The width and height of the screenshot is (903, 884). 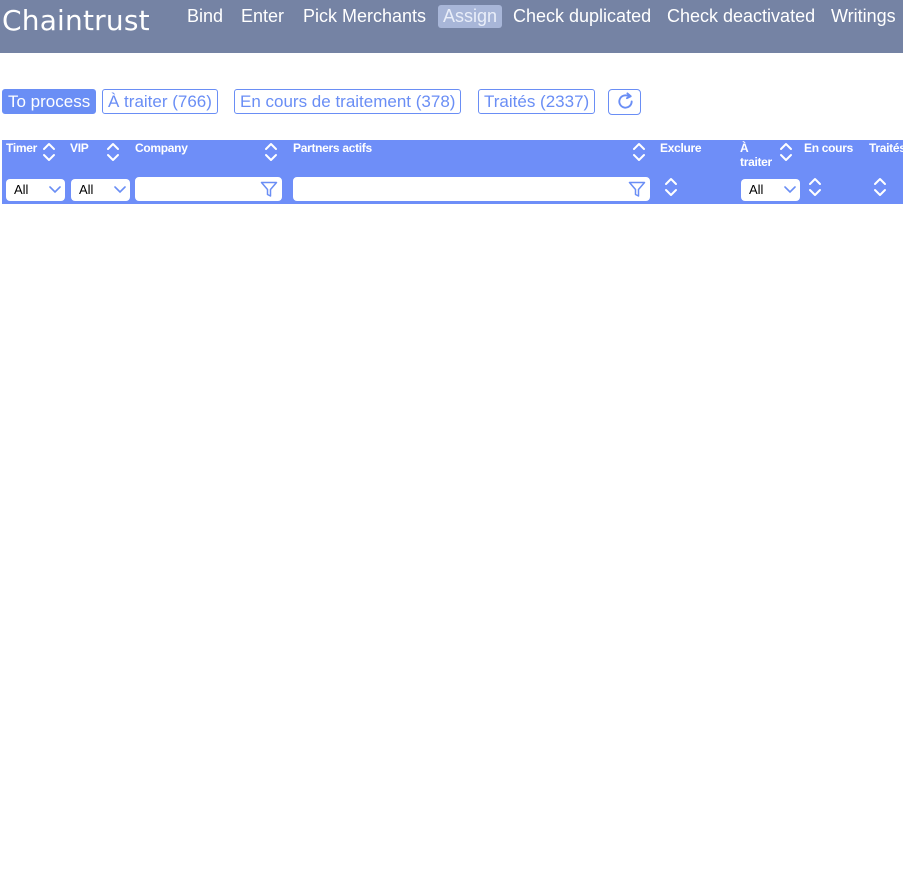 What do you see at coordinates (79, 148) in the screenshot?
I see `column-header-vip: VIP` at bounding box center [79, 148].